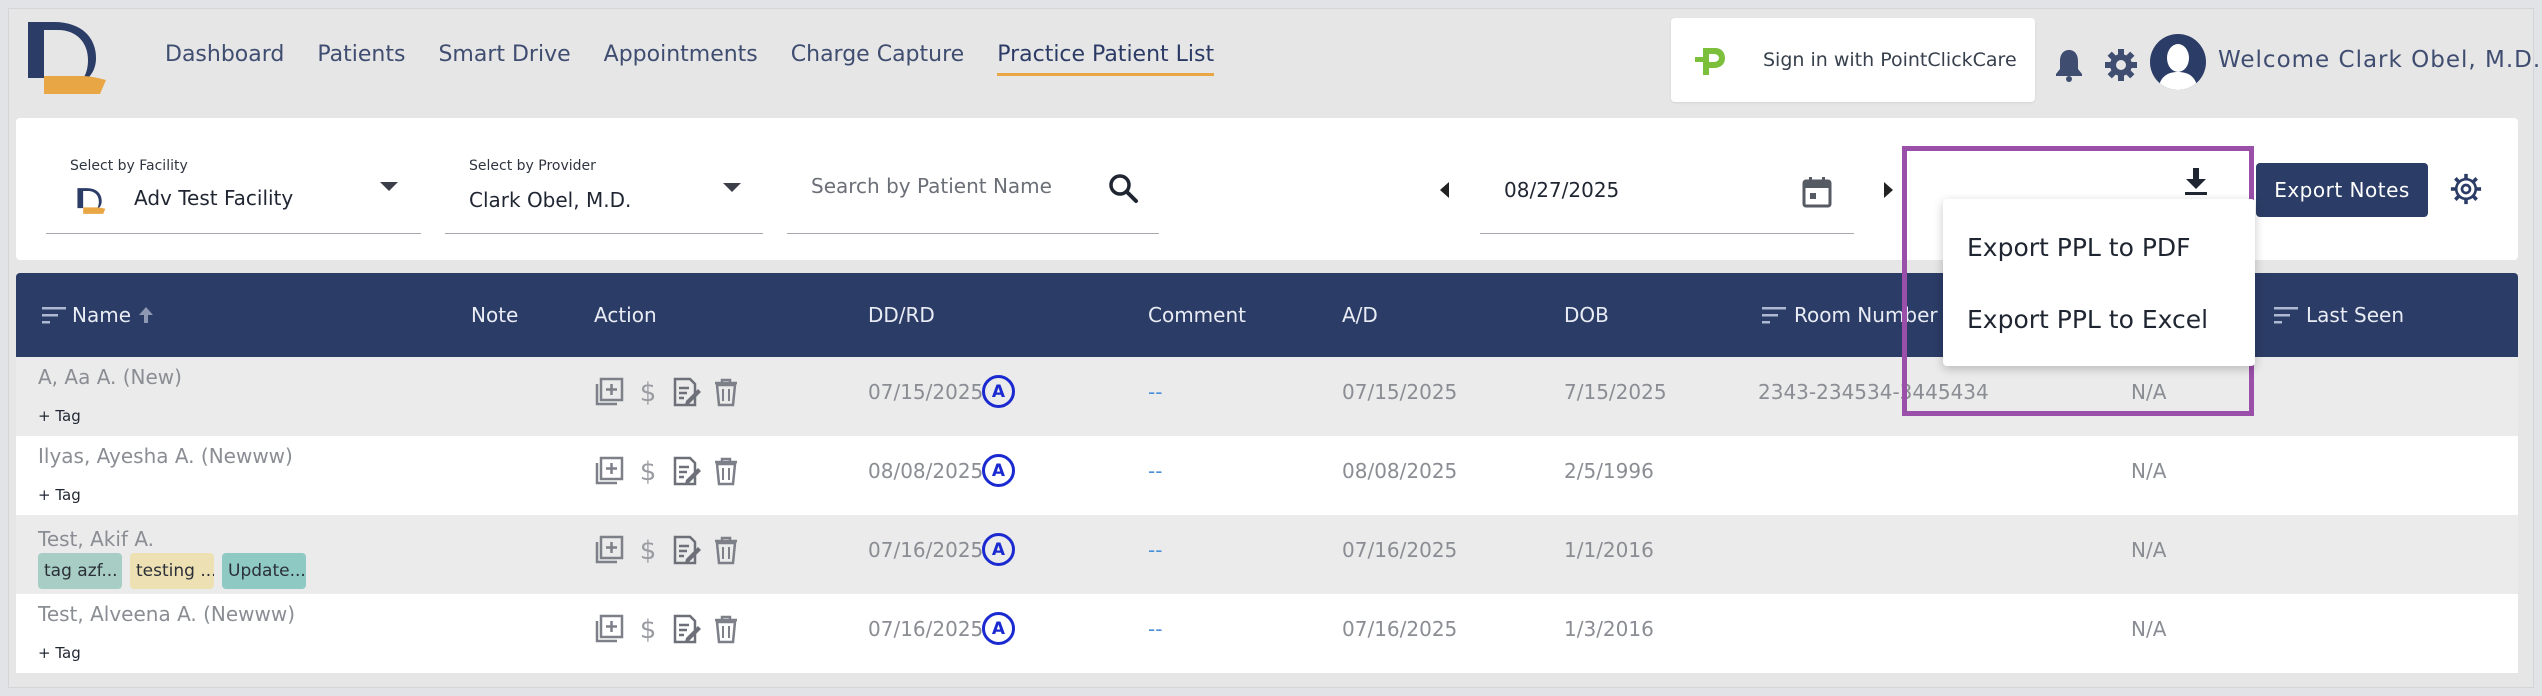 This screenshot has height=696, width=2542. Describe the element at coordinates (110, 377) in the screenshot. I see `patient-name: A, Aa A. (New)` at that location.